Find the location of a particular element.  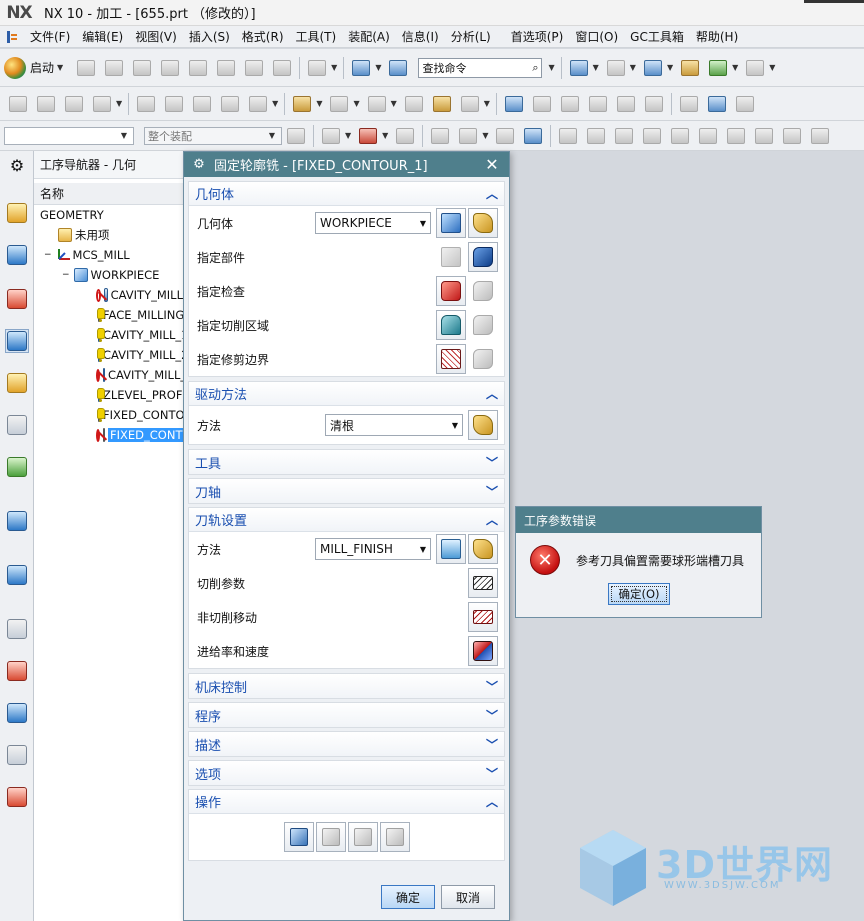

error-ok-button: 确定(O) is located at coordinates (639, 594).